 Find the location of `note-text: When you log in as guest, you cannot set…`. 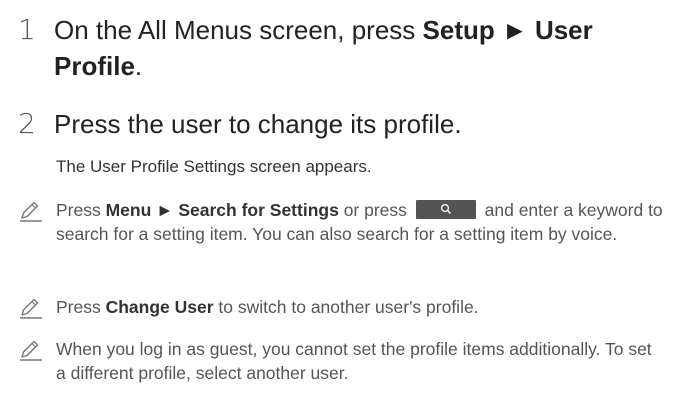

note-text: When you log in as guest, you cannot set… is located at coordinates (354, 361).